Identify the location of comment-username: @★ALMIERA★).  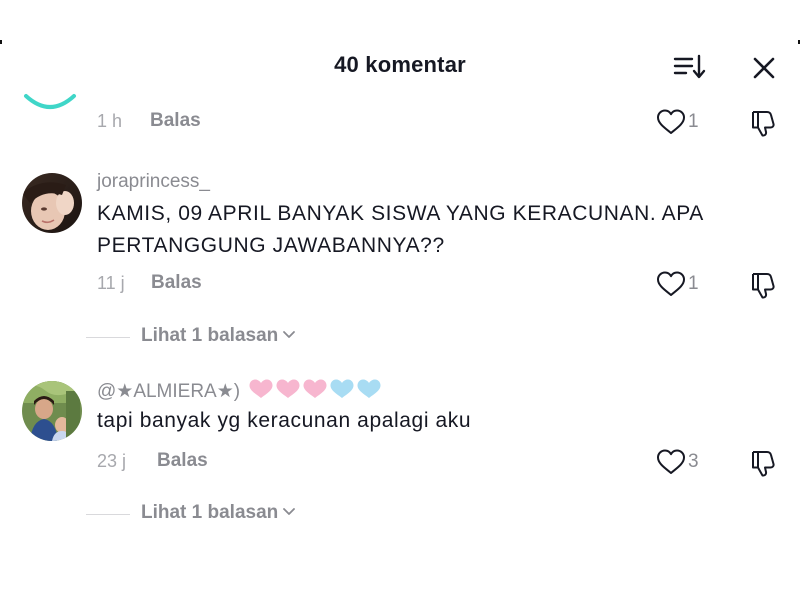
(240, 392).